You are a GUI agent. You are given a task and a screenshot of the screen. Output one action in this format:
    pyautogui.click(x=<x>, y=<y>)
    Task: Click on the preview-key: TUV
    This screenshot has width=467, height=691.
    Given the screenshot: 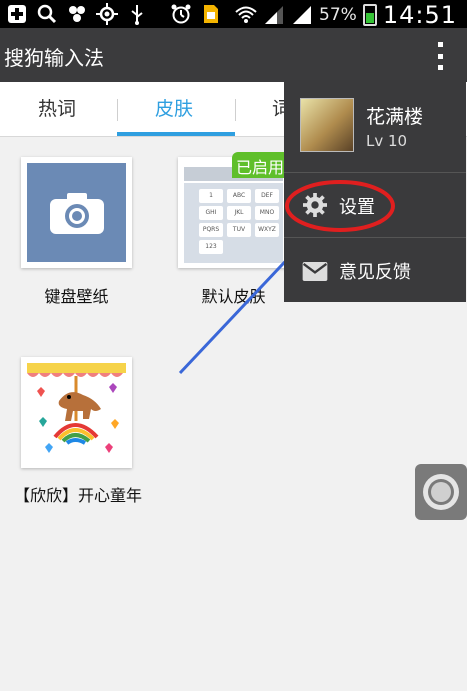 What is the action you would take?
    pyautogui.click(x=239, y=230)
    